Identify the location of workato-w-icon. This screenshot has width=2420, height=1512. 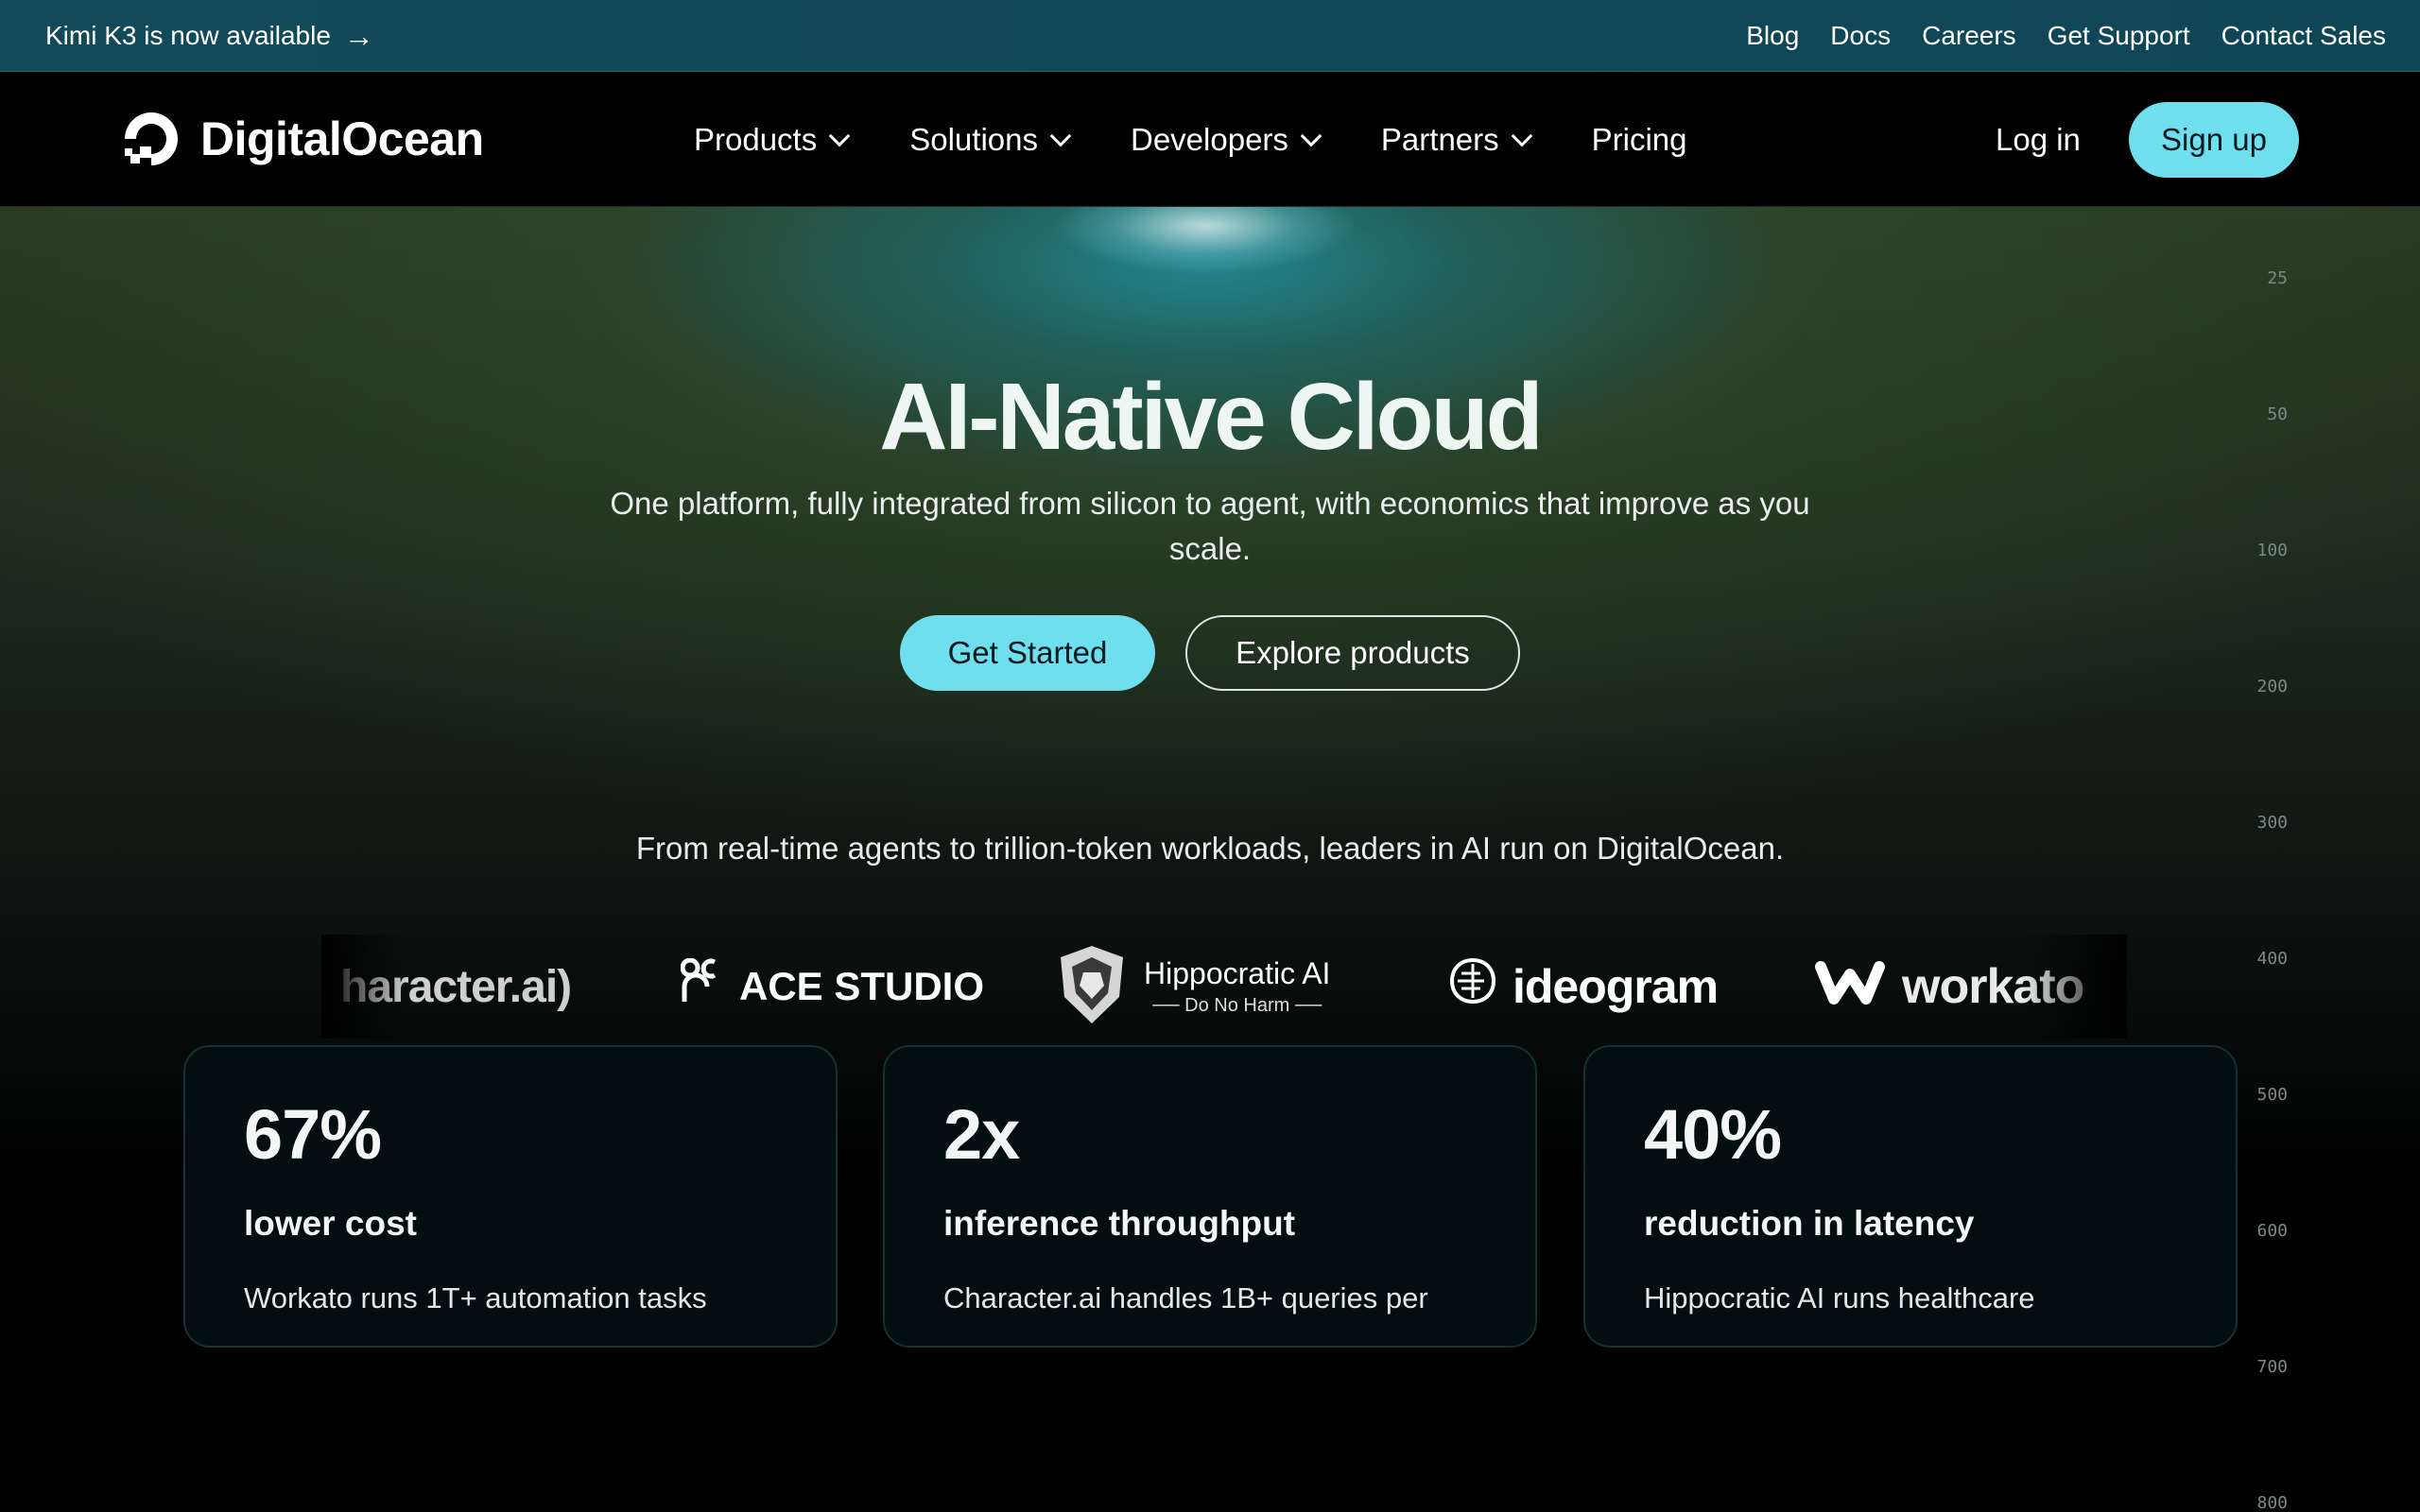
(1850, 987).